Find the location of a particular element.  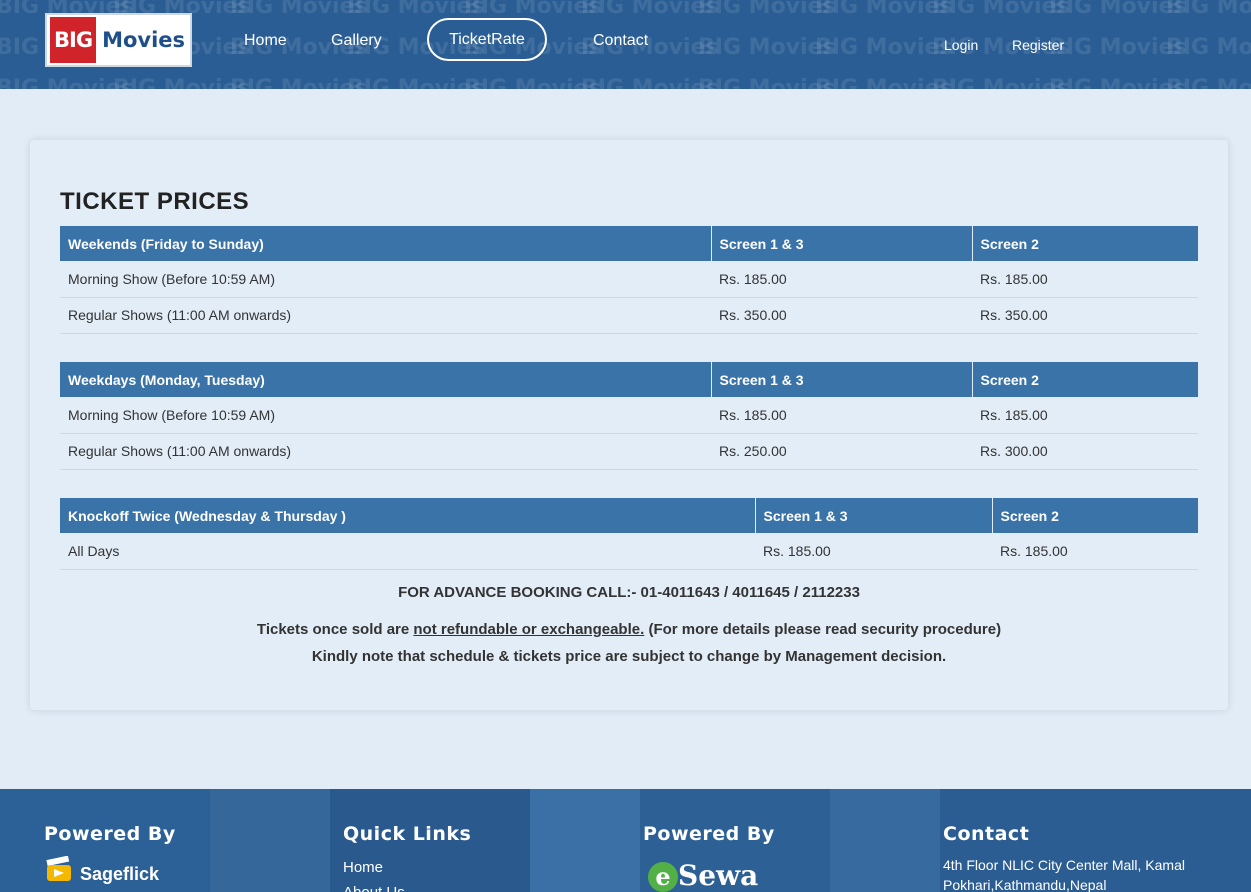

esewa-e-icon: e is located at coordinates (663, 877).